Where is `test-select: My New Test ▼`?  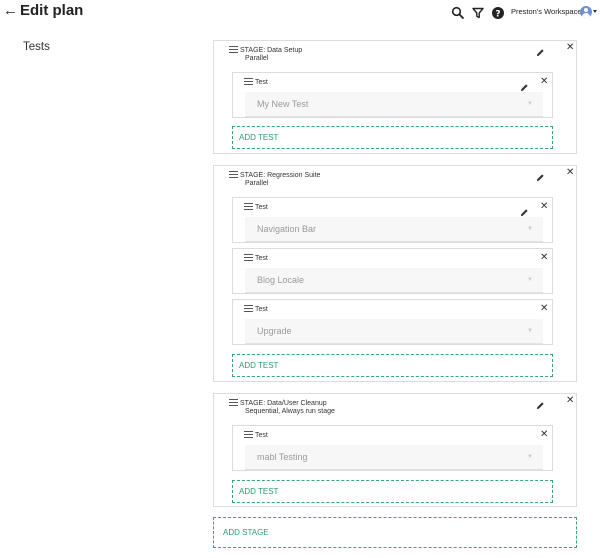
test-select: My New Test ▼ is located at coordinates (394, 104).